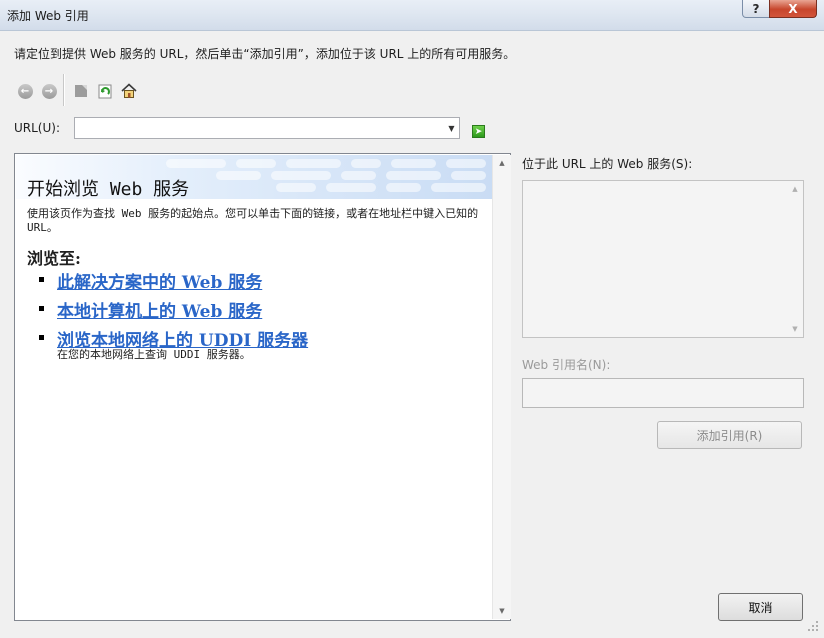 Image resolution: width=824 pixels, height=638 pixels. What do you see at coordinates (814, 627) in the screenshot?
I see `resize-grip-icon` at bounding box center [814, 627].